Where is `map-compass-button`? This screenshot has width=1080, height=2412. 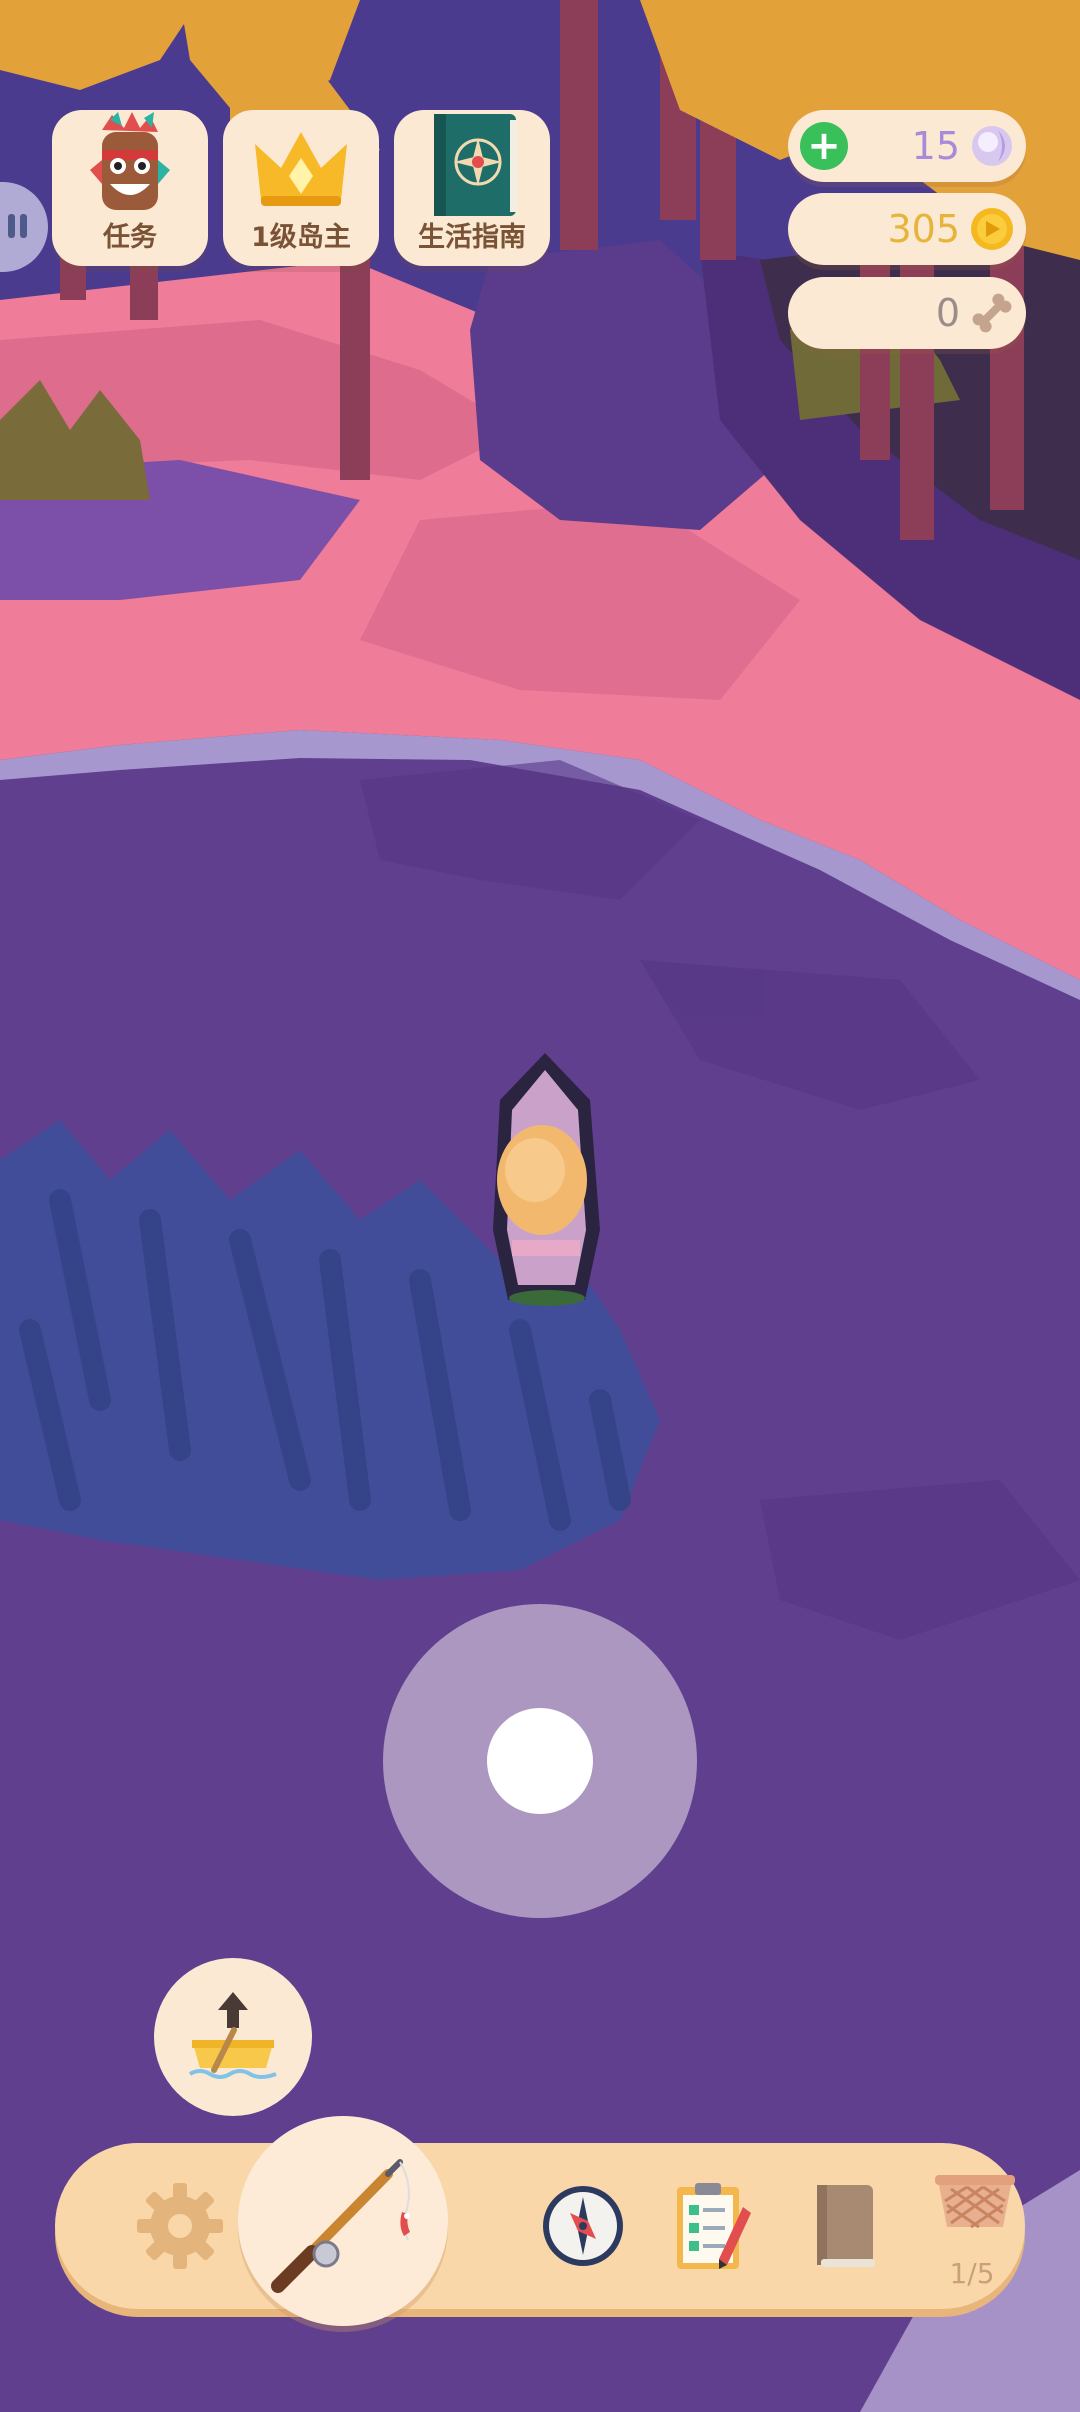 map-compass-button is located at coordinates (583, 2226).